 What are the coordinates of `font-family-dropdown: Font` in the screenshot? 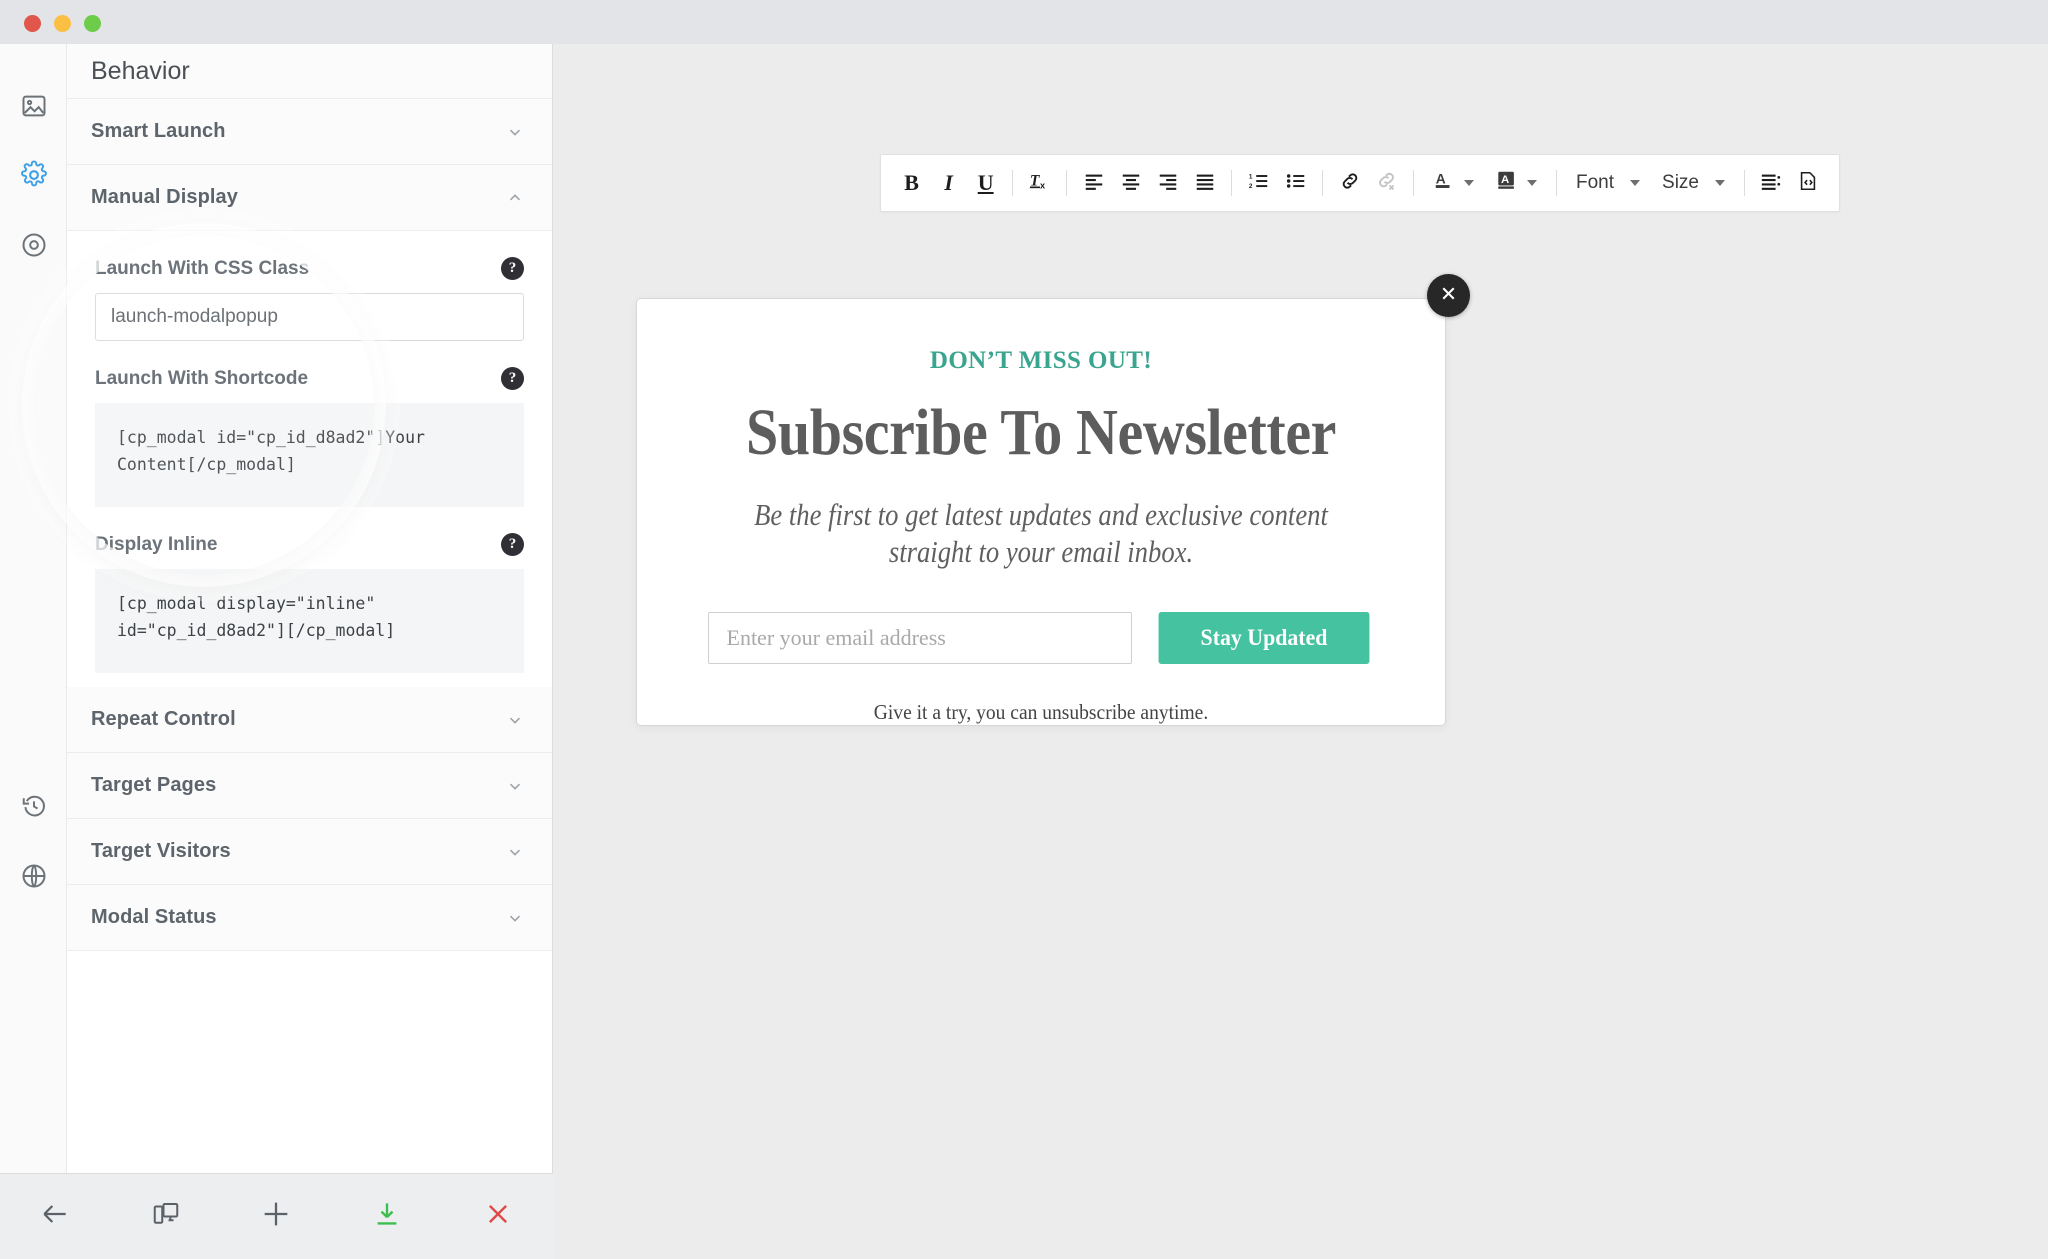 It's located at (1608, 183).